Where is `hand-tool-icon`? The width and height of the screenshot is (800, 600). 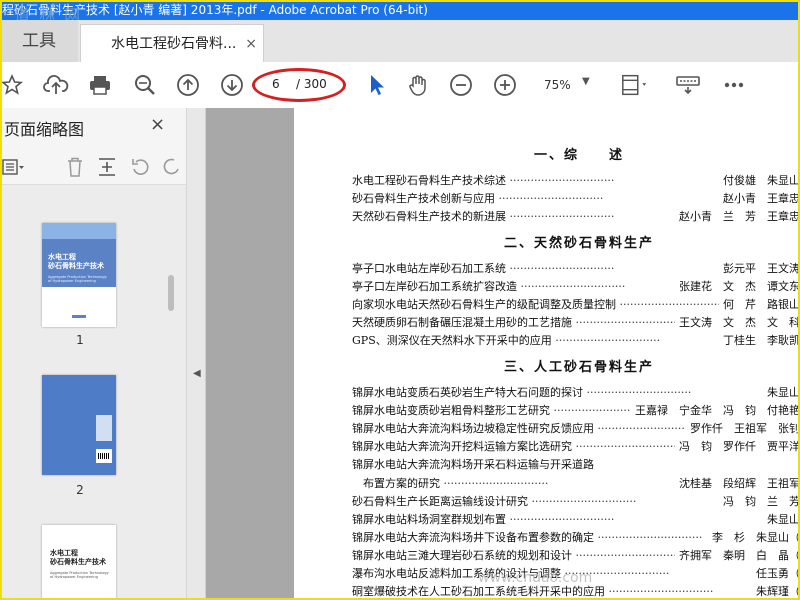
hand-tool-icon is located at coordinates (418, 85).